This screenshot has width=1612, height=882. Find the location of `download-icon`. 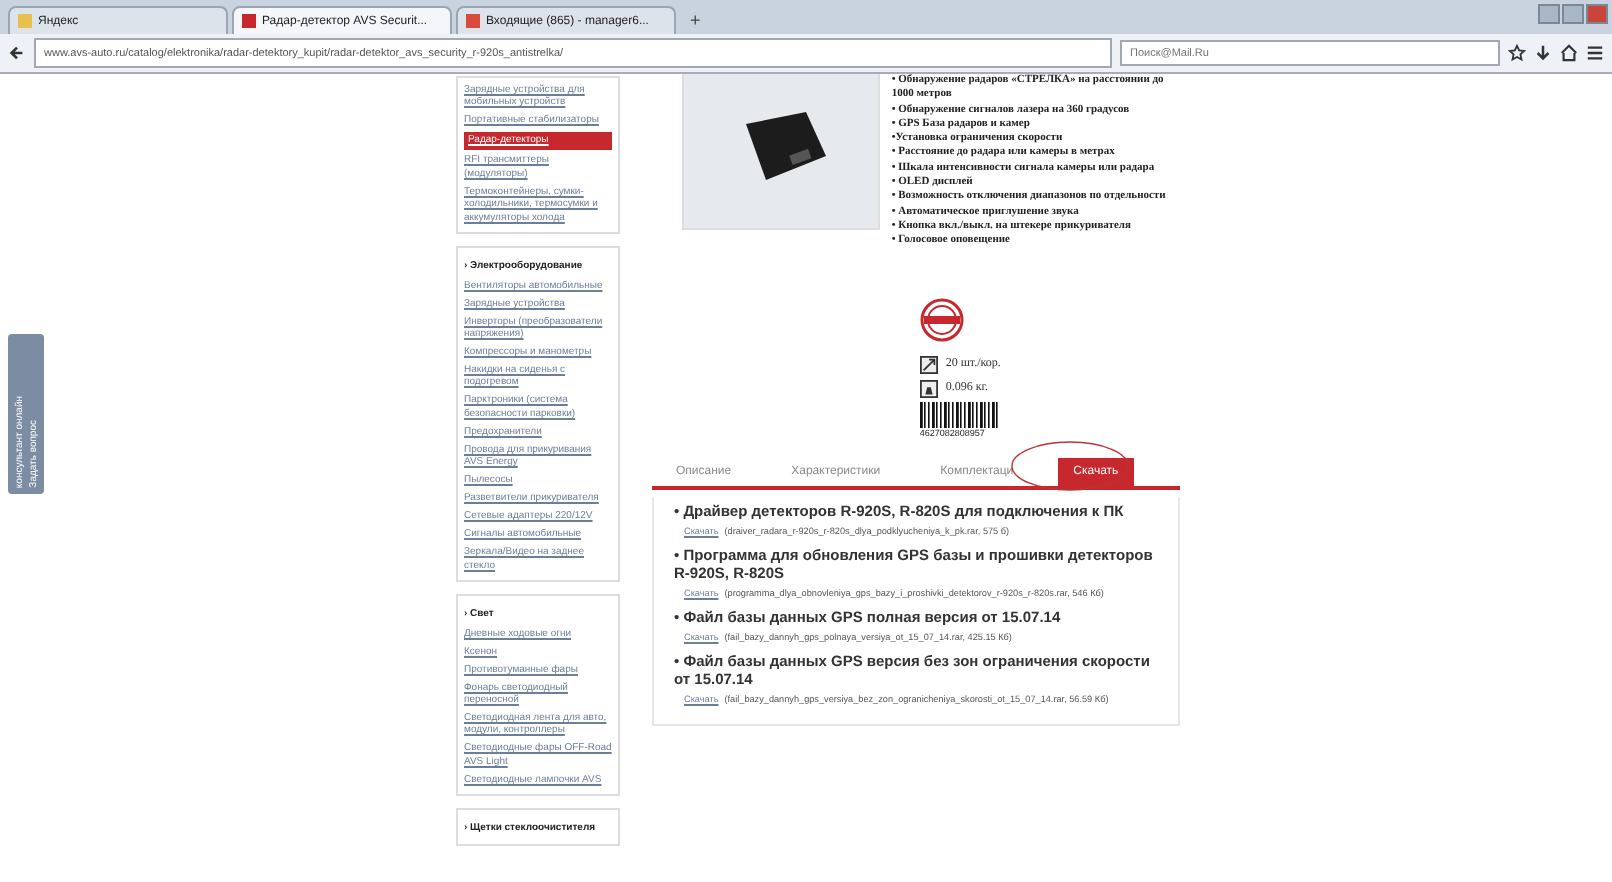

download-icon is located at coordinates (1543, 53).